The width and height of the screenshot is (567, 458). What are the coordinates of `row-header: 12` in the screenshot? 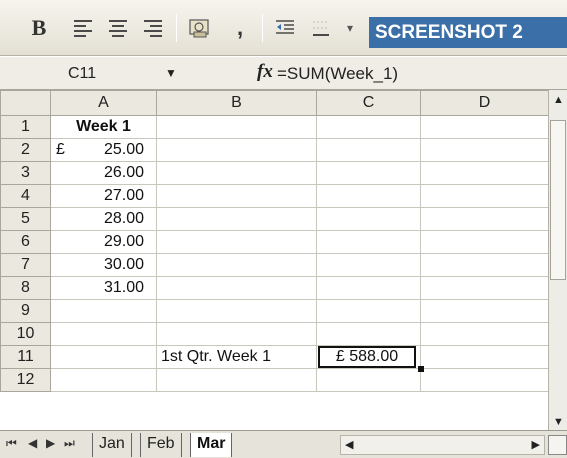 It's located at (25, 380).